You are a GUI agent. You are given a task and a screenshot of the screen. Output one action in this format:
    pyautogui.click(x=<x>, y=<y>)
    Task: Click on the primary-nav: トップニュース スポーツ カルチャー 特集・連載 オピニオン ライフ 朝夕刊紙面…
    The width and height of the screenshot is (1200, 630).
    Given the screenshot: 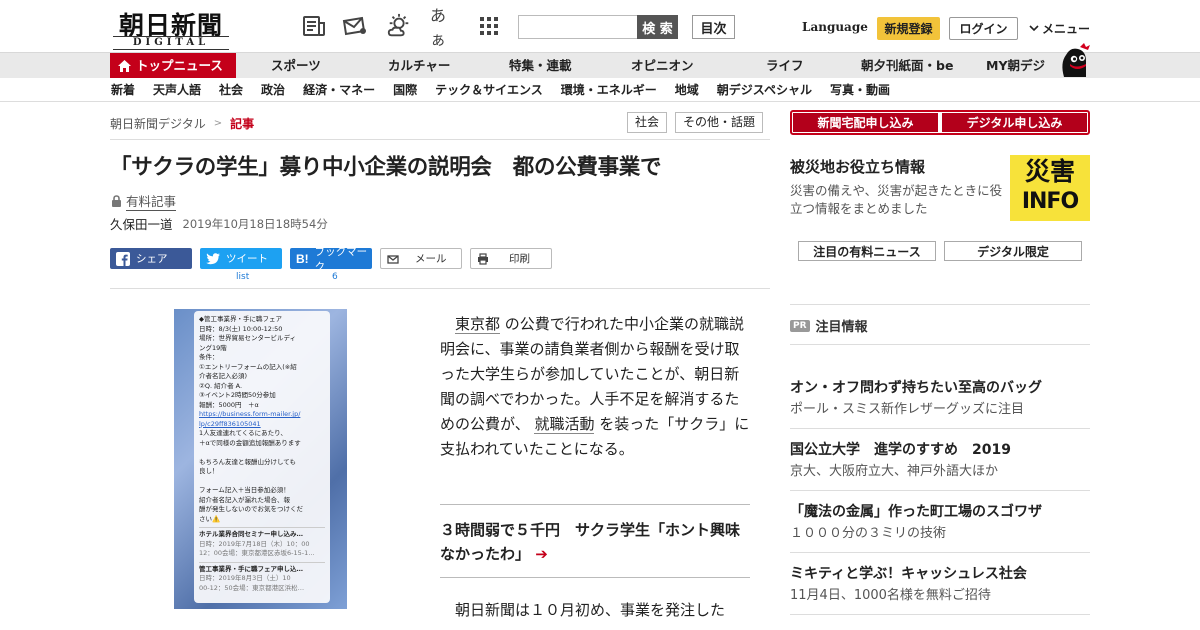 What is the action you would take?
    pyautogui.click(x=600, y=65)
    